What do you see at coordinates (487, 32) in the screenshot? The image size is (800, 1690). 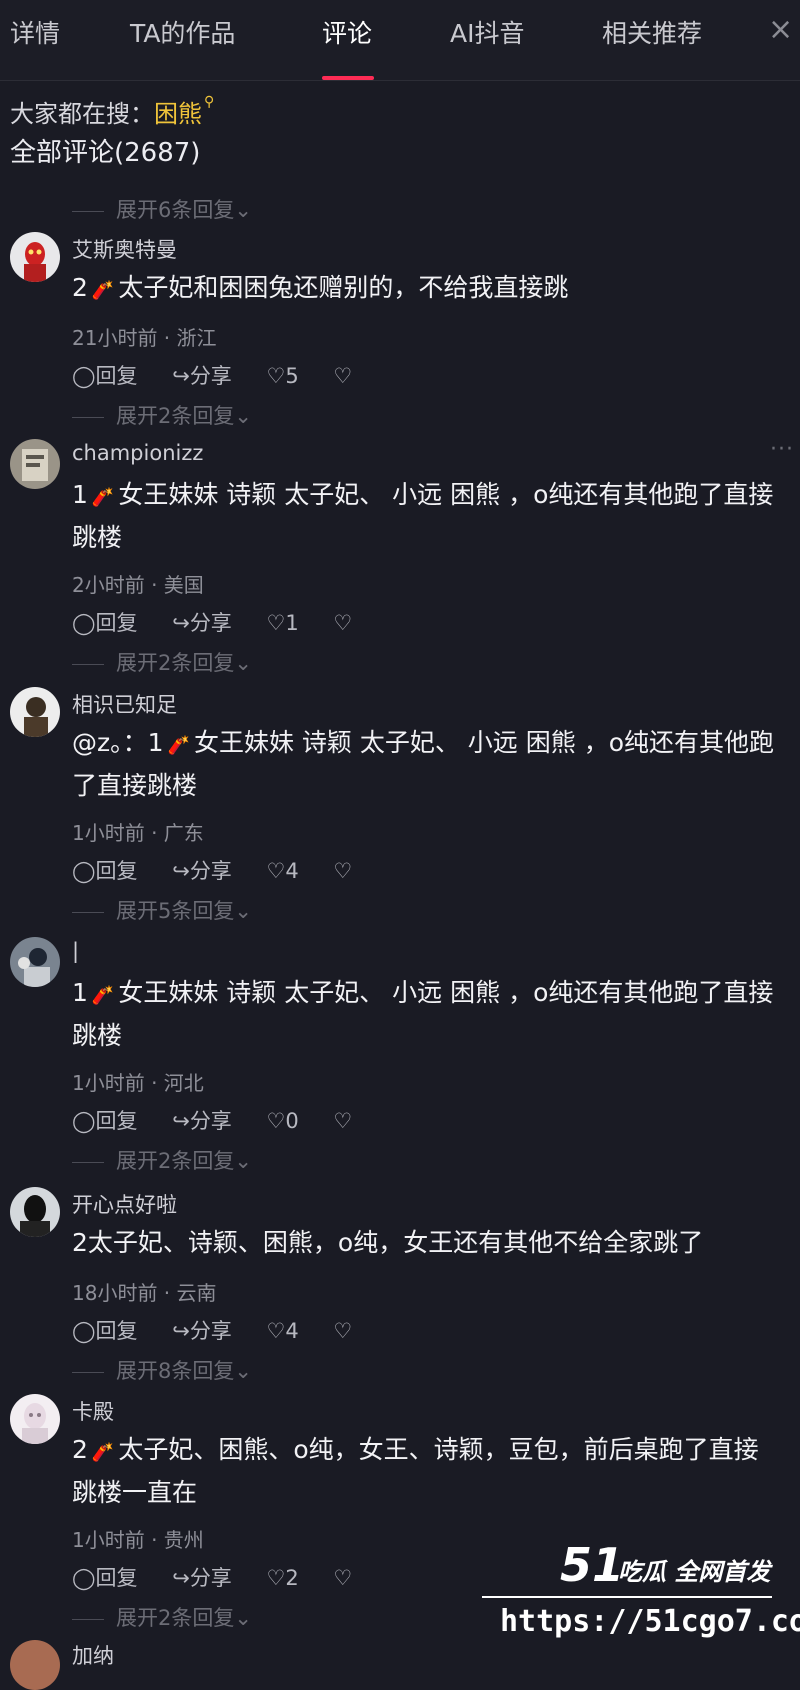 I see `tab-ai: AI抖音` at bounding box center [487, 32].